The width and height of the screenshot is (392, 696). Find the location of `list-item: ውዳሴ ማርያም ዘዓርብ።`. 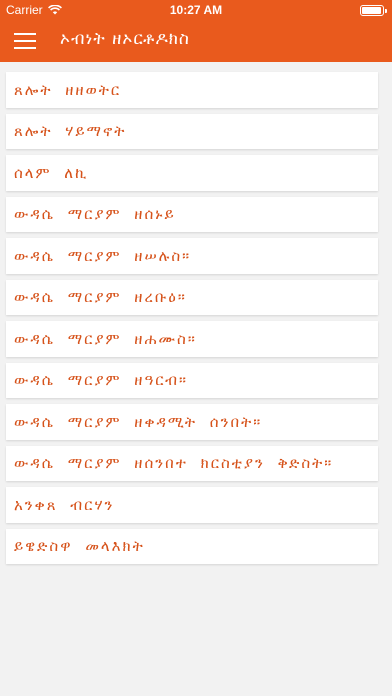

list-item: ውዳሴ ማርያም ዘዓርብ። is located at coordinates (192, 380).